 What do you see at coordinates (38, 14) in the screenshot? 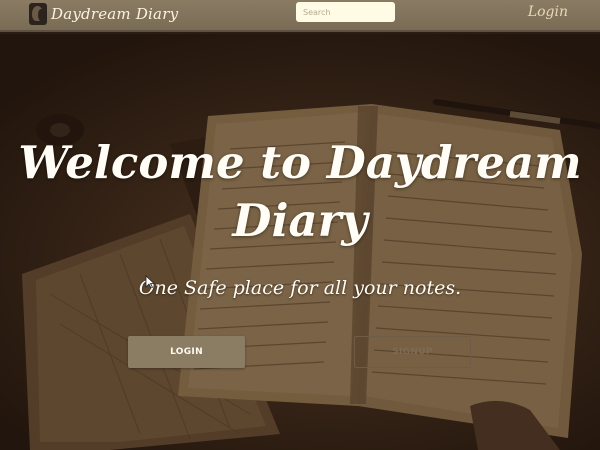
I see `brand-logo-icon` at bounding box center [38, 14].